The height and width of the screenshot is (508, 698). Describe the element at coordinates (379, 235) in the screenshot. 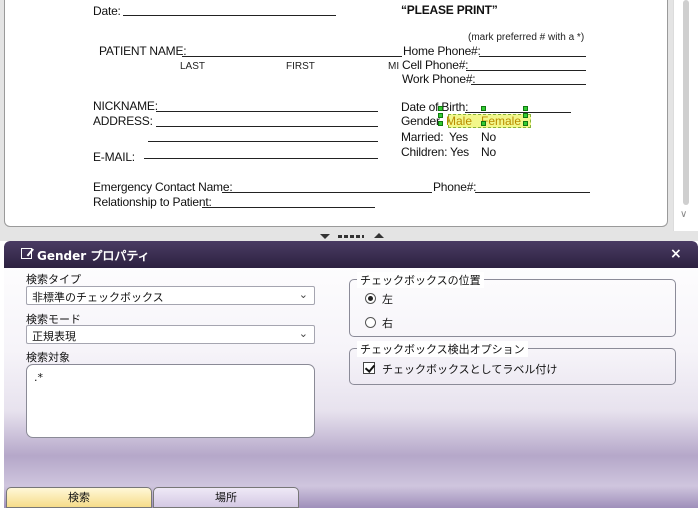

I see `expand-up-icon` at that location.